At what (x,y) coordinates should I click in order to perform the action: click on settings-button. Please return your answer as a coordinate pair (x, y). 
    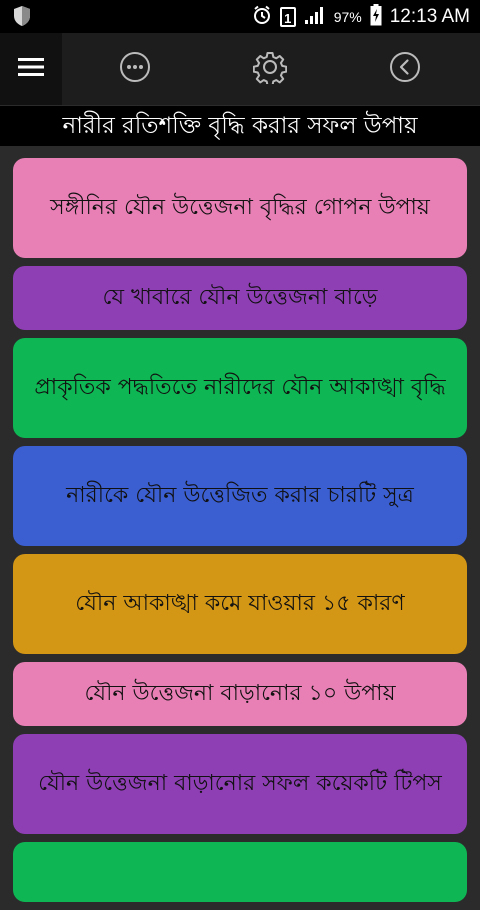
    Looking at the image, I should click on (270, 69).